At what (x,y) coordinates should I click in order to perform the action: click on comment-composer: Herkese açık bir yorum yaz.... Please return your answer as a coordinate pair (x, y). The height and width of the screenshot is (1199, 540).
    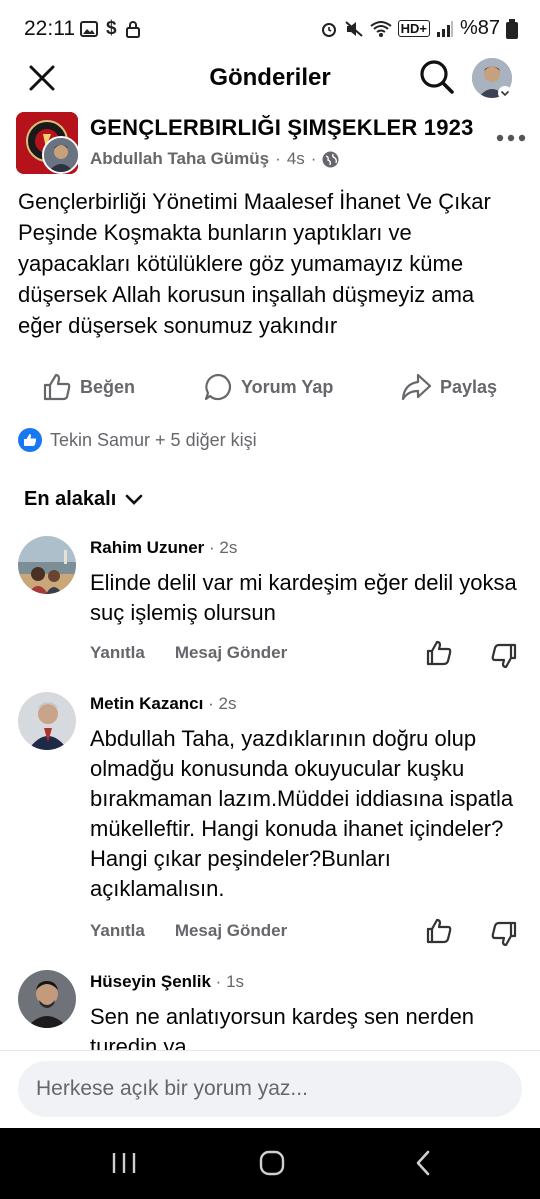
    Looking at the image, I should click on (270, 1089).